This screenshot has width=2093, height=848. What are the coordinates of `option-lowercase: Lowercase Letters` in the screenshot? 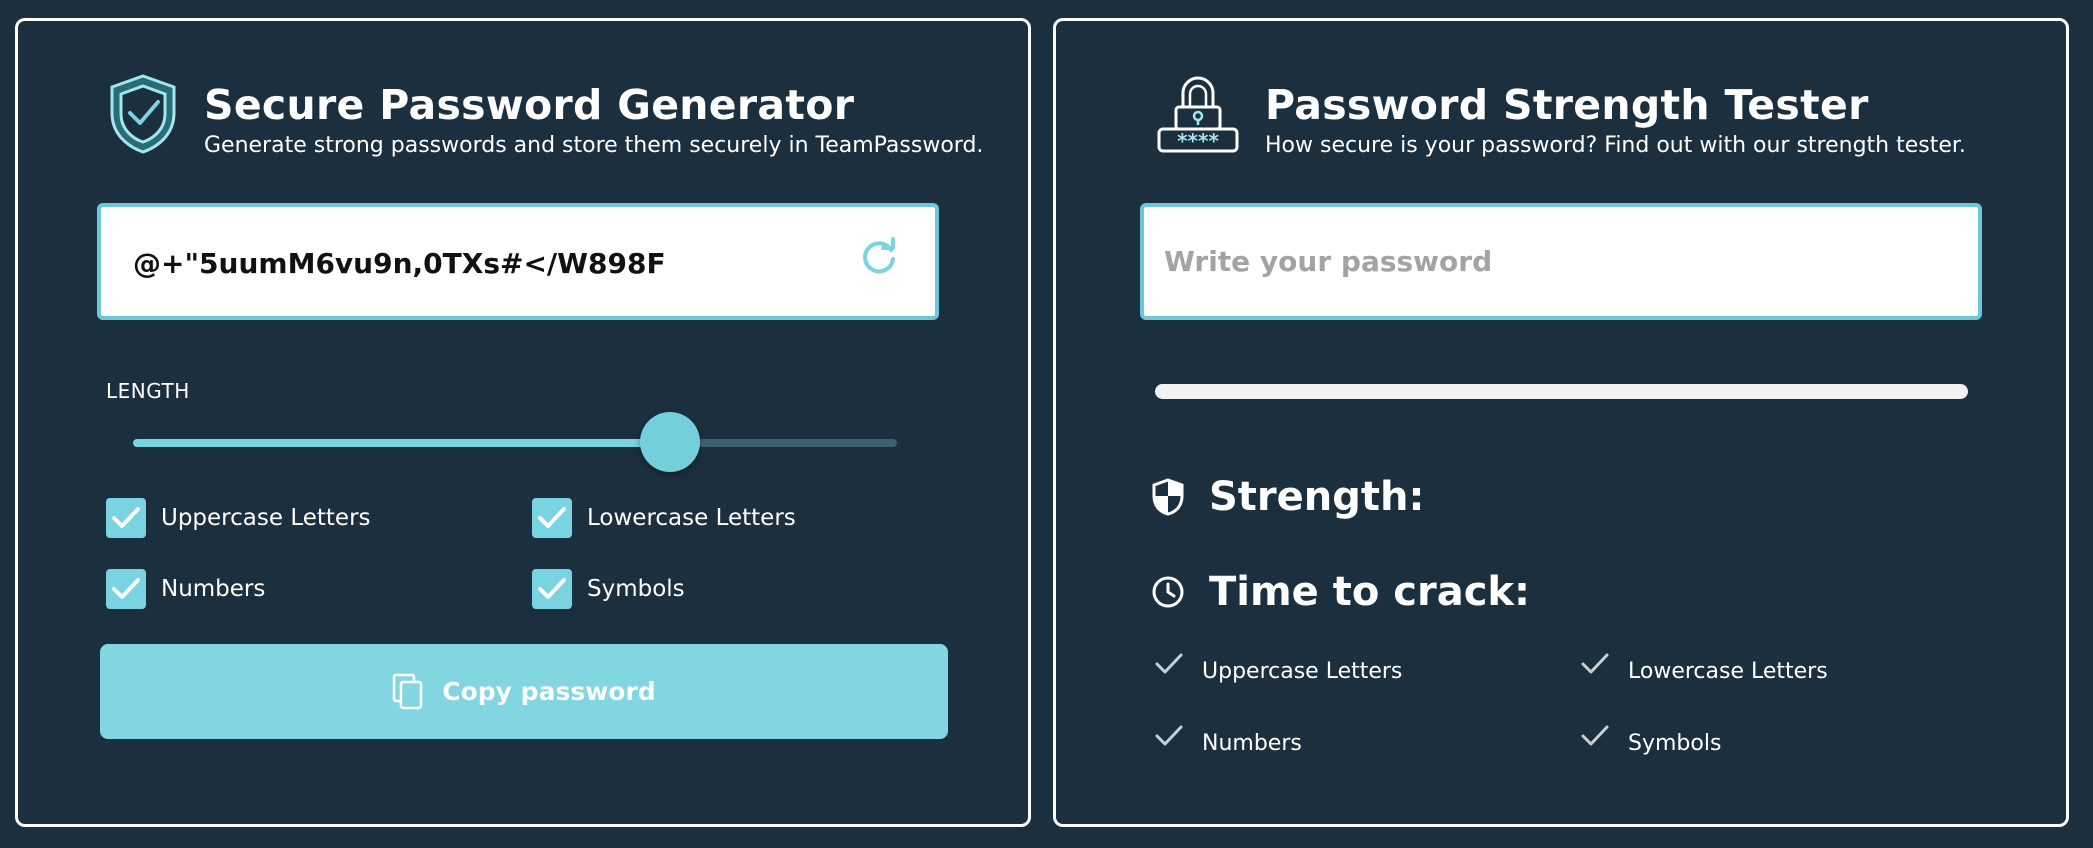 It's located at (664, 518).